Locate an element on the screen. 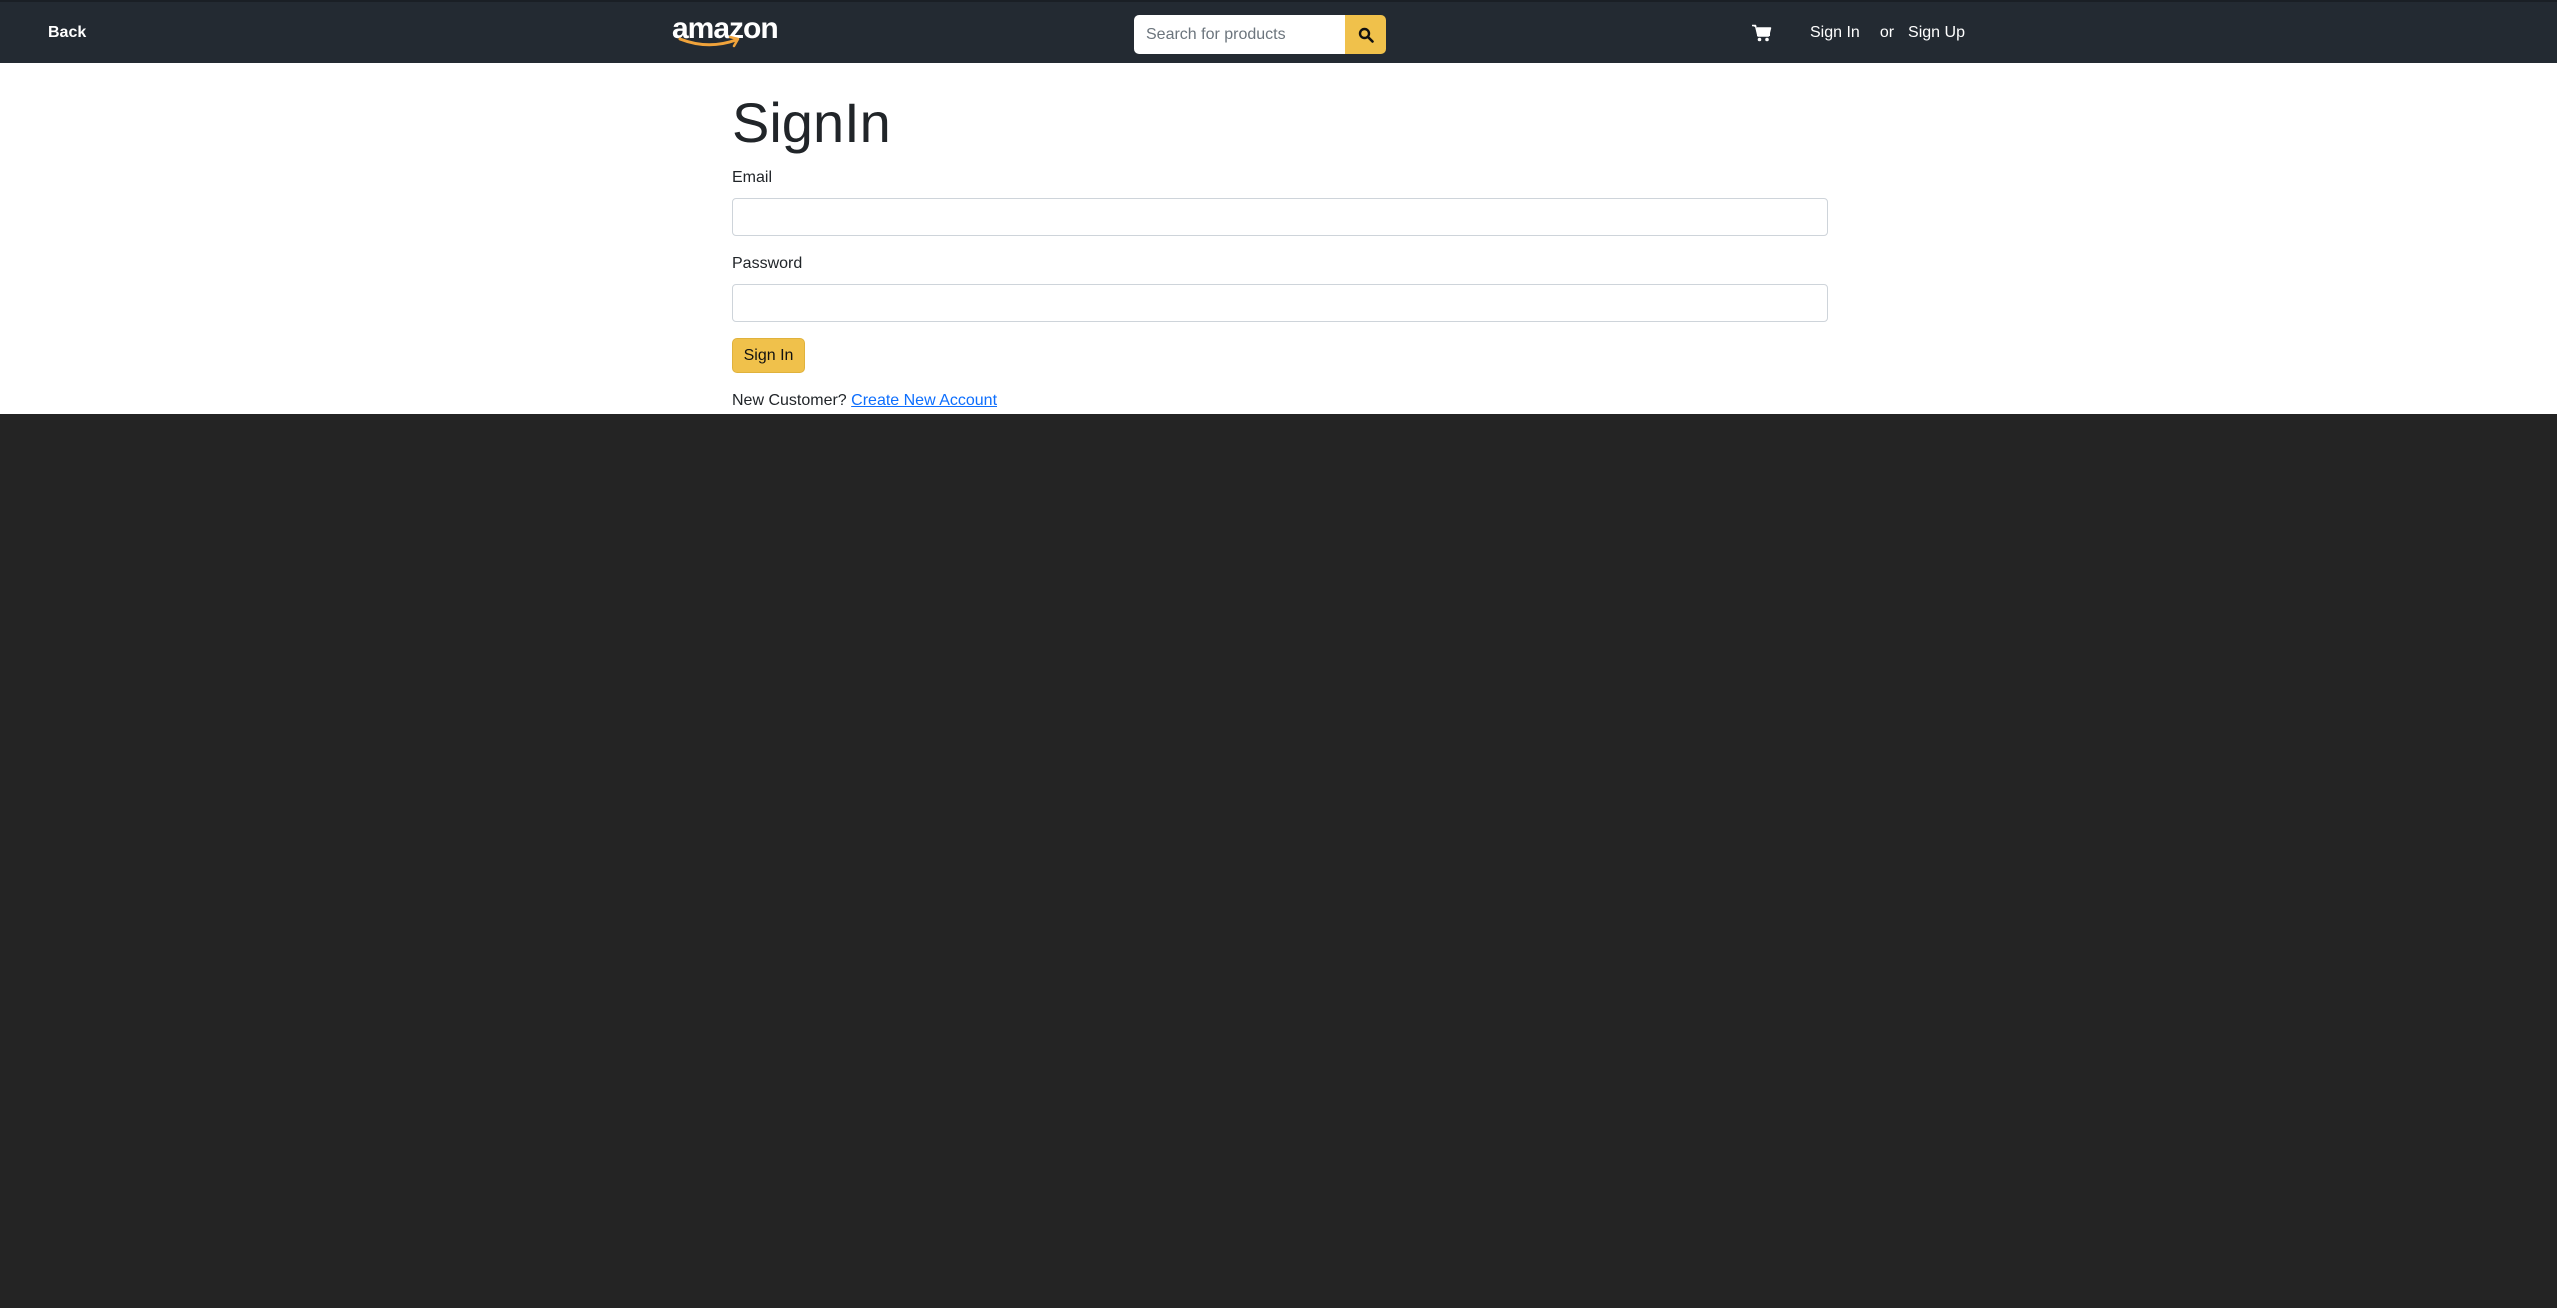  auth-links: Sign In or Sign Up is located at coordinates (1887, 33).